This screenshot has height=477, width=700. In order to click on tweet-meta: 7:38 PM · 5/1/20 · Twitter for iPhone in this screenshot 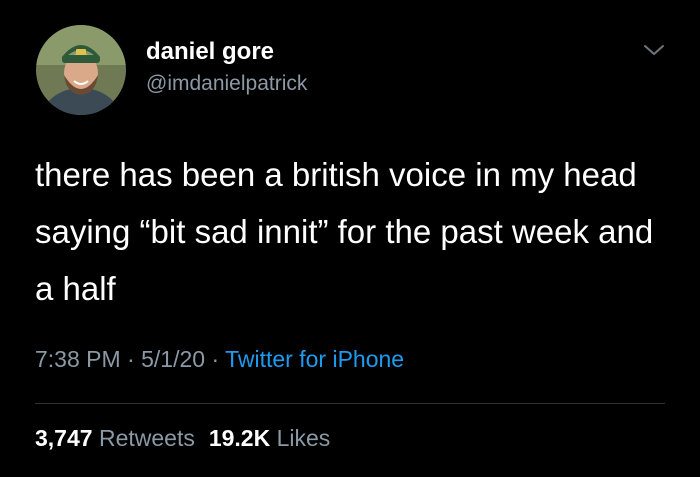, I will do `click(219, 359)`.